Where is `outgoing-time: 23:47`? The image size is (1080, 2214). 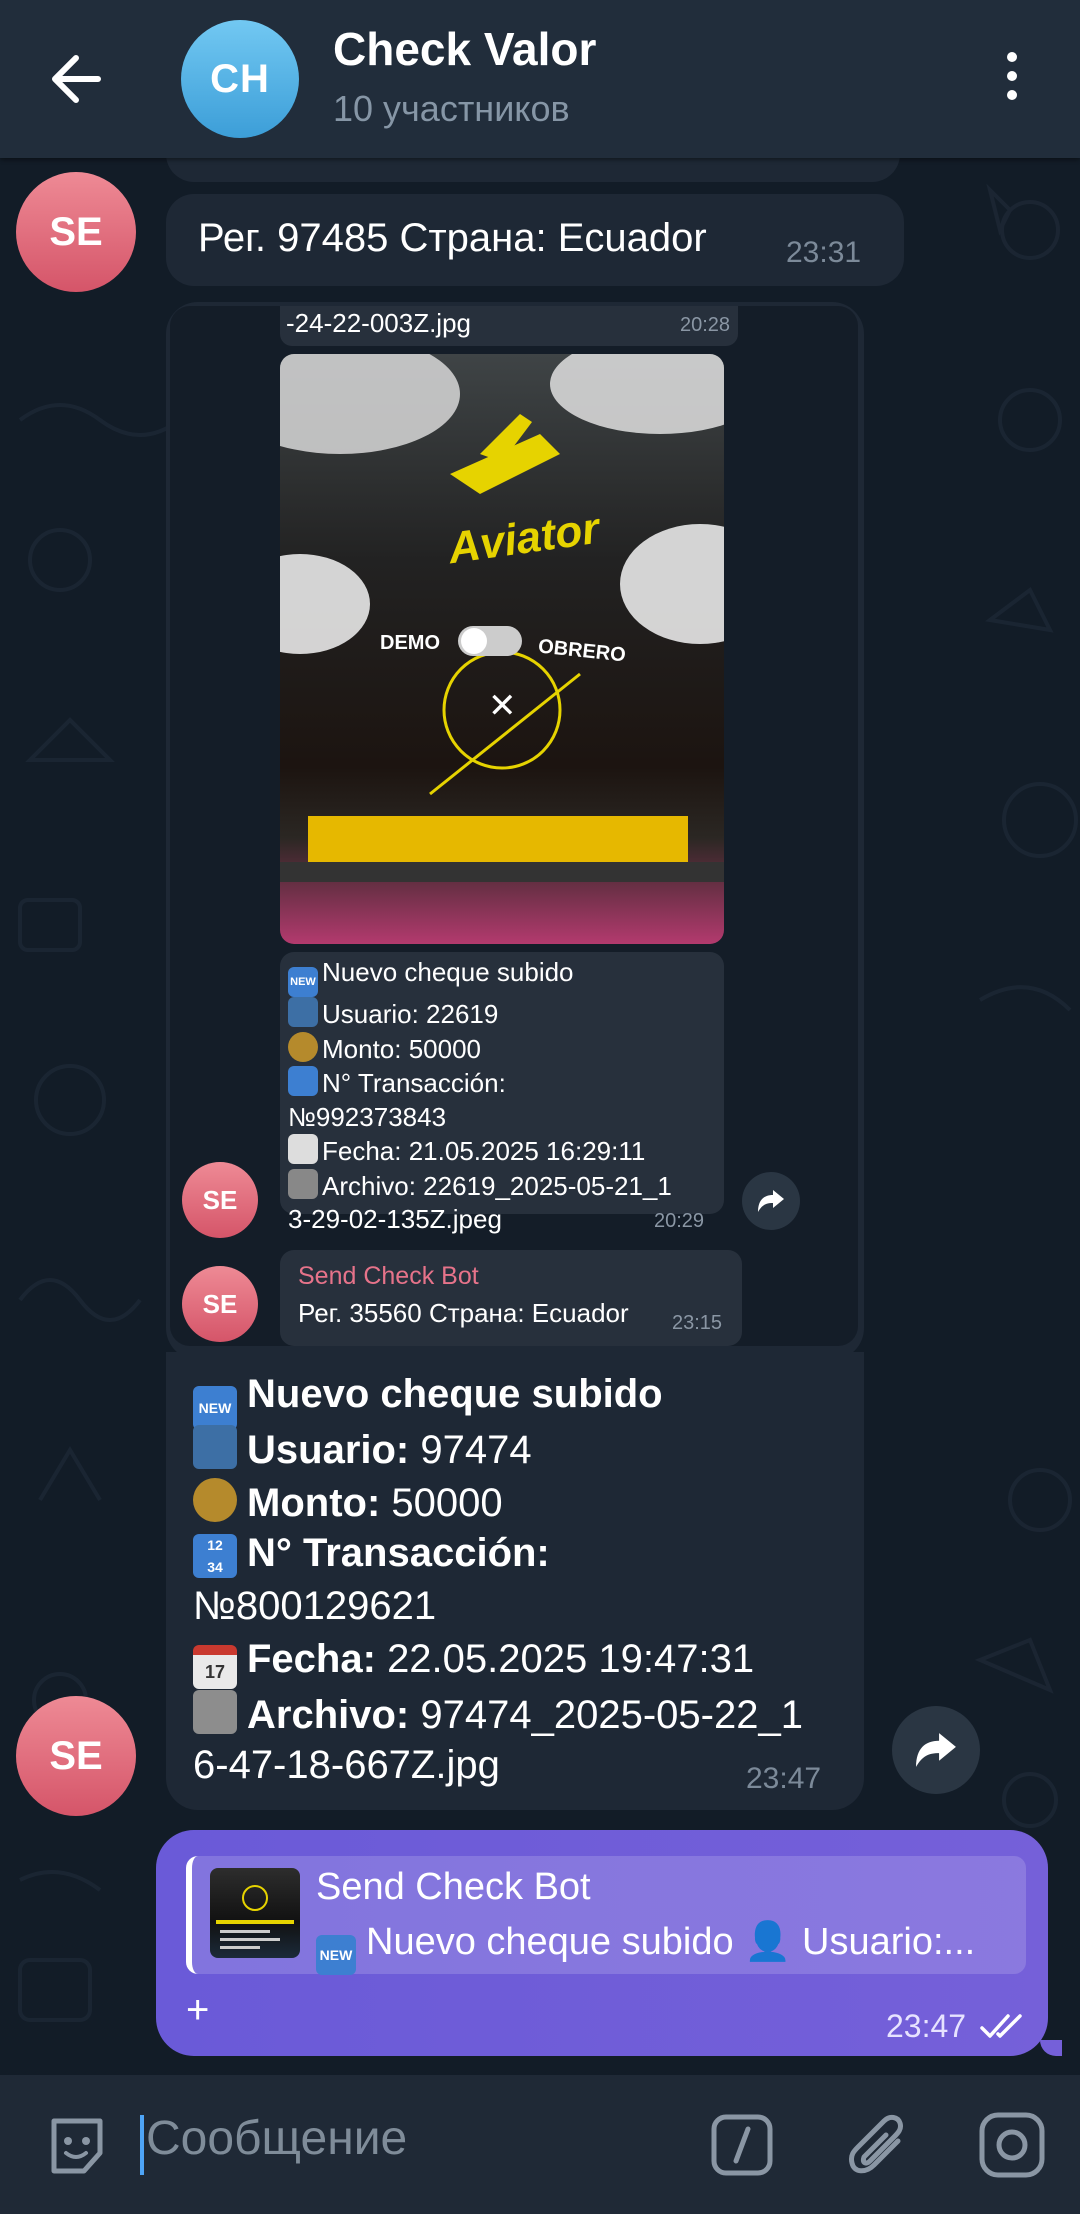 outgoing-time: 23:47 is located at coordinates (926, 2026).